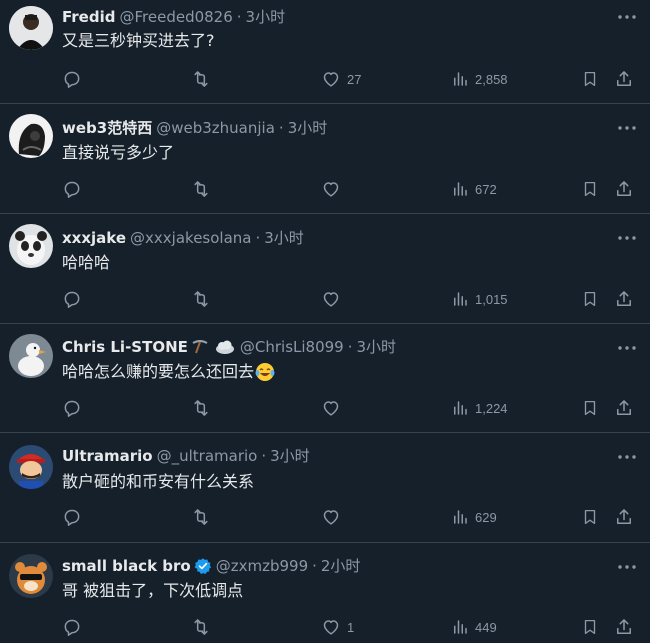  I want to click on user-handle: @zxmzb999, so click(262, 566).